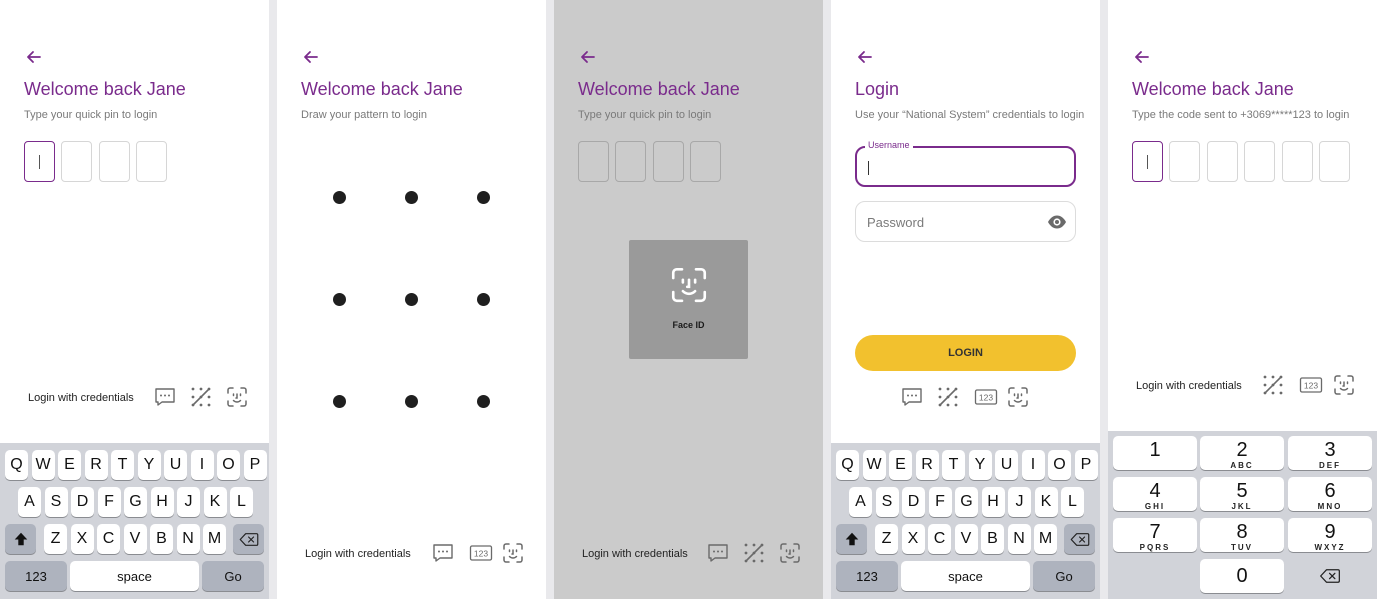 The height and width of the screenshot is (599, 1377). Describe the element at coordinates (965, 221) in the screenshot. I see `password-field: Password` at that location.